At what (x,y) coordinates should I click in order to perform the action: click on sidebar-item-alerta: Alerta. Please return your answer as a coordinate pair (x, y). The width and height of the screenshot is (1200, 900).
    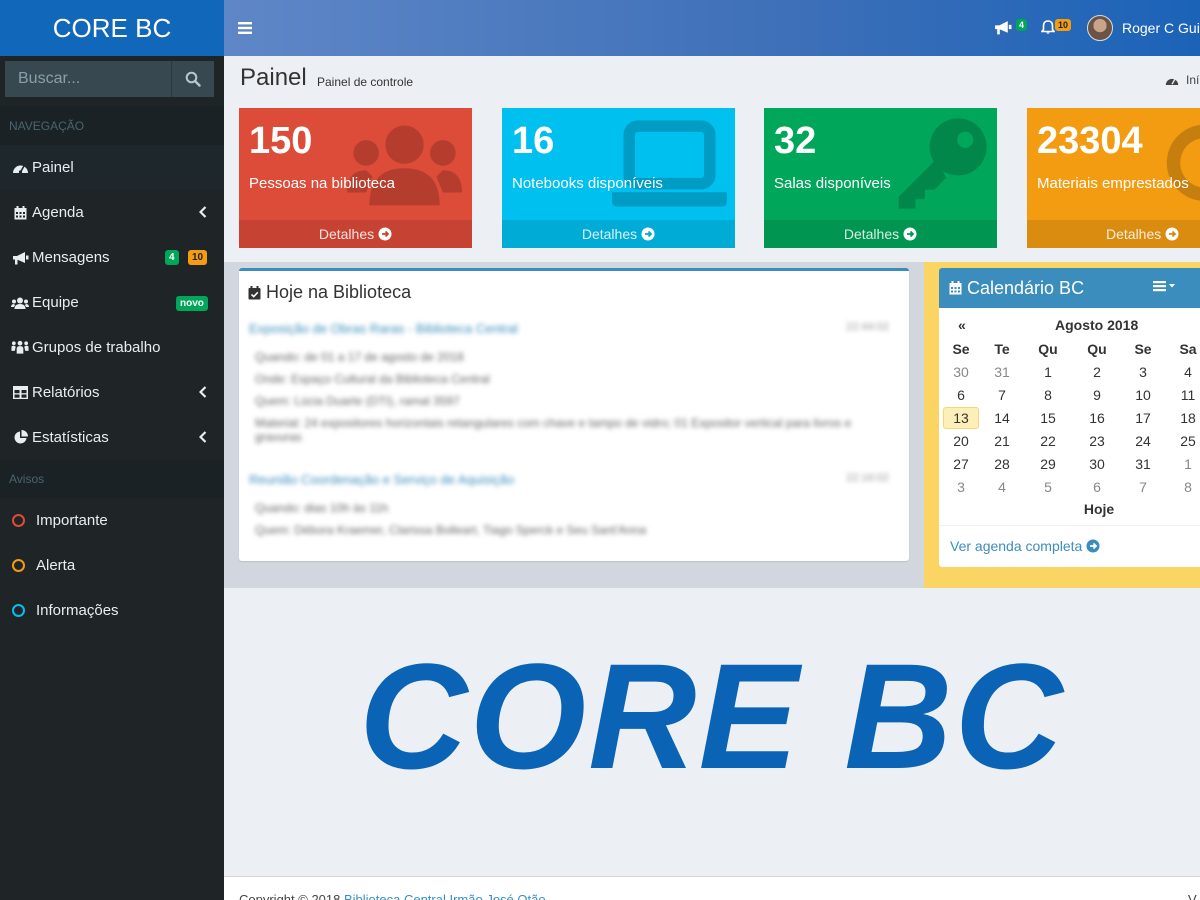
    Looking at the image, I should click on (112, 565).